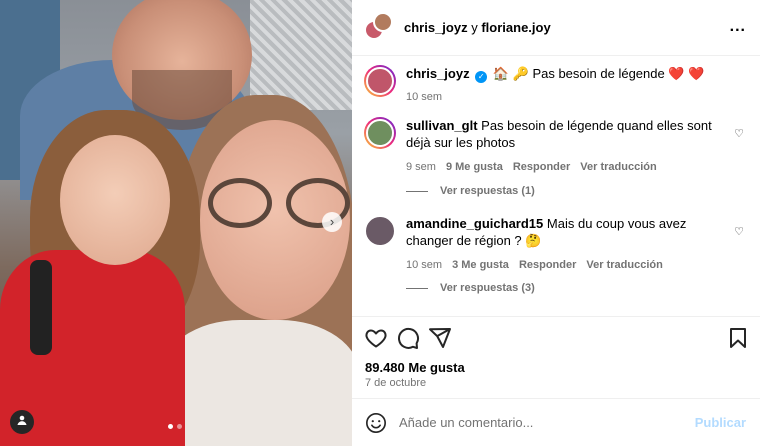 Image resolution: width=760 pixels, height=446 pixels. I want to click on comment-composer: Publicar, so click(556, 422).